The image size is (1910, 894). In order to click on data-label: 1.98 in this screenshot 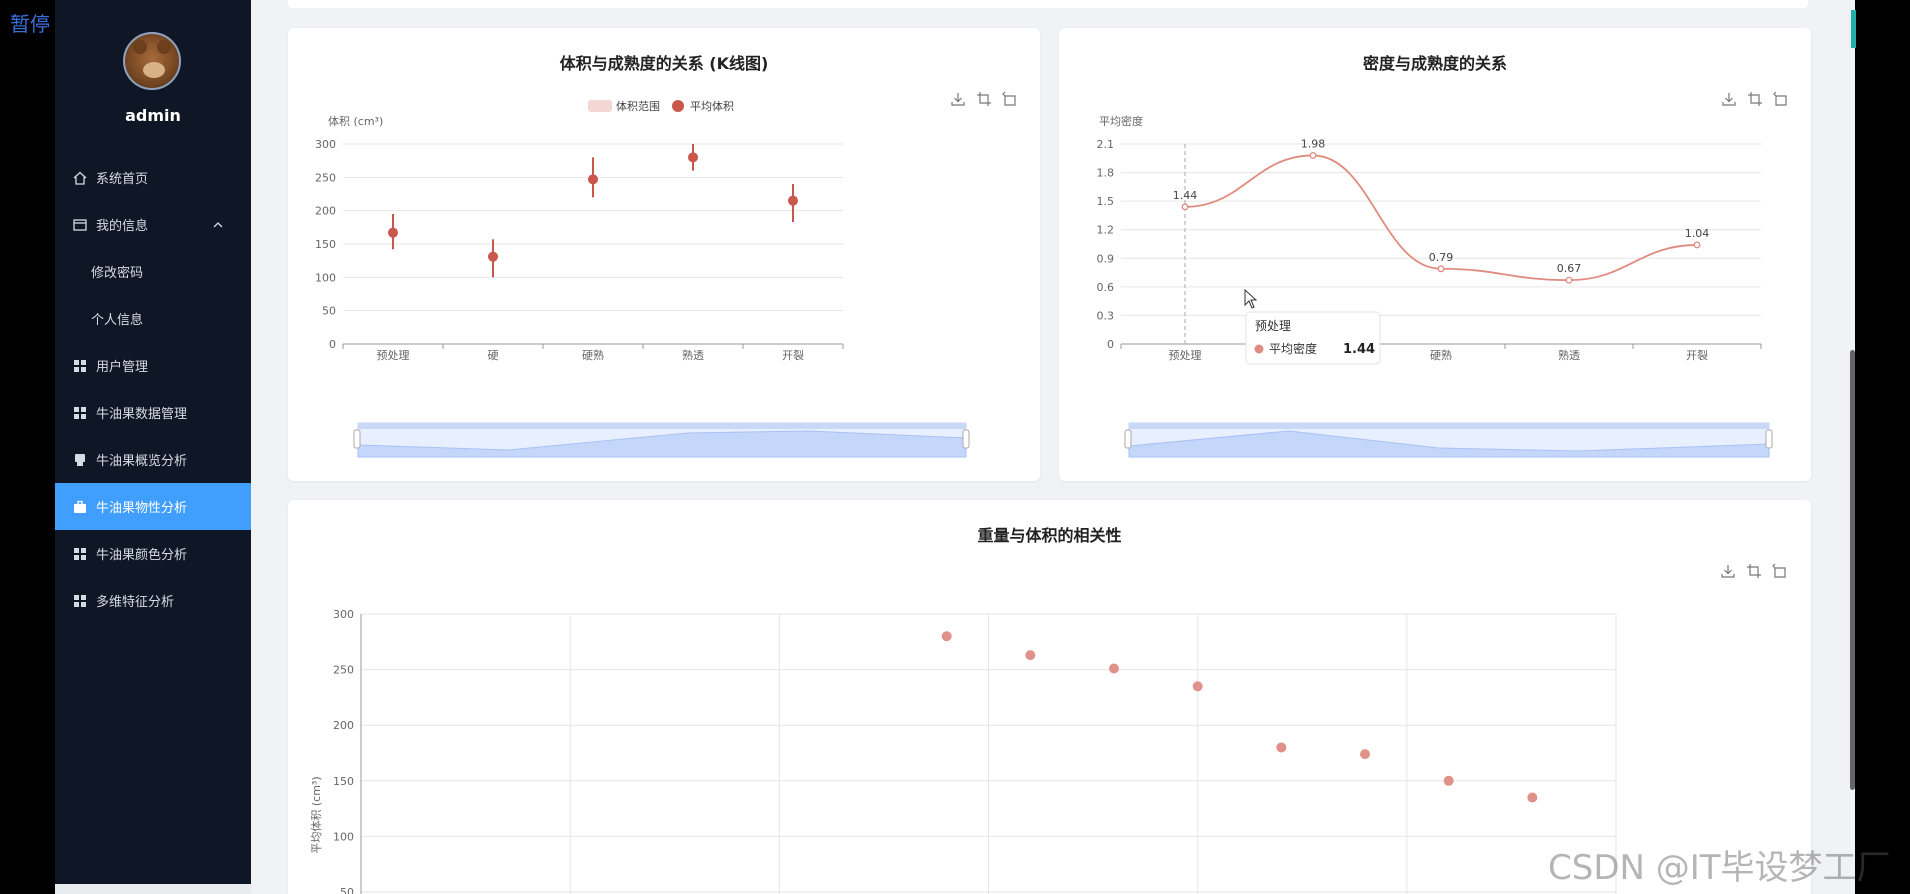, I will do `click(1313, 143)`.